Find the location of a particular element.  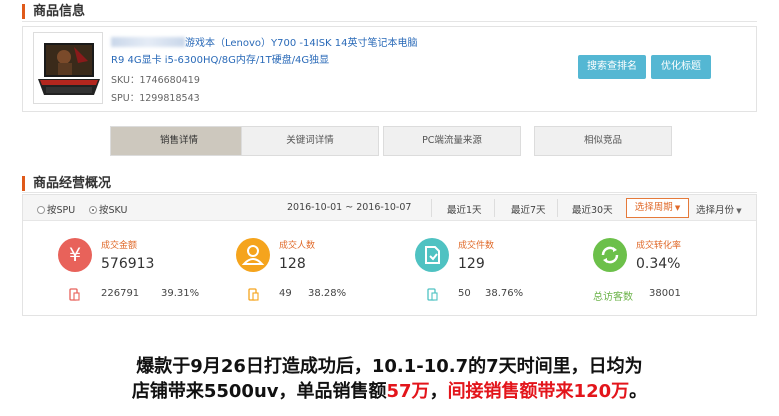

tab-similar-products: 相似竞品 is located at coordinates (603, 141).